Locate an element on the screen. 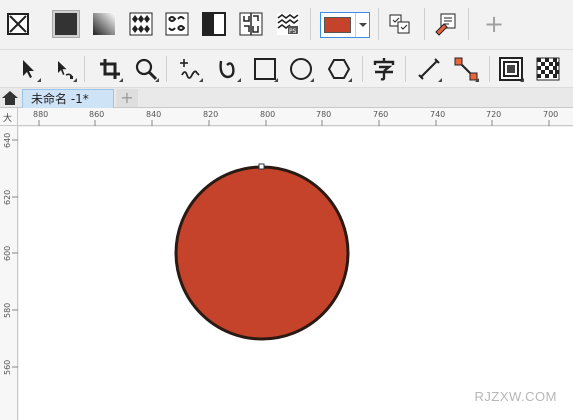 This screenshot has width=573, height=420. red-circle-shape is located at coordinates (262, 253).